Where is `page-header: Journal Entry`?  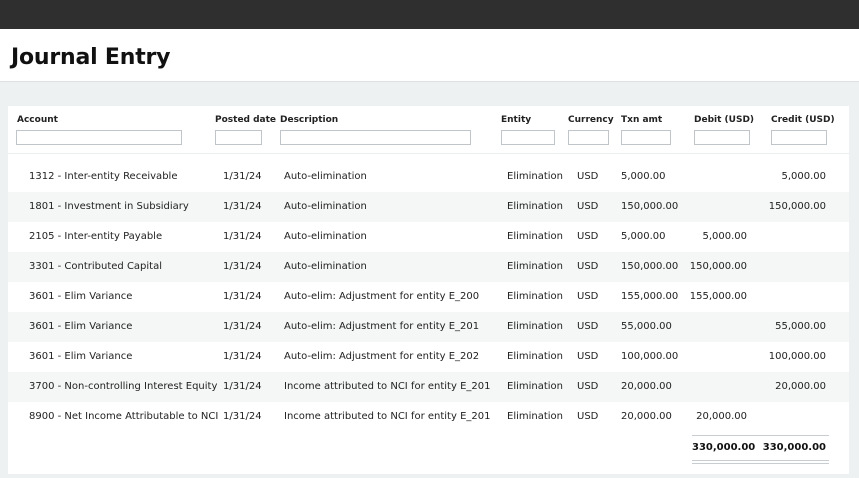 page-header: Journal Entry is located at coordinates (429, 55).